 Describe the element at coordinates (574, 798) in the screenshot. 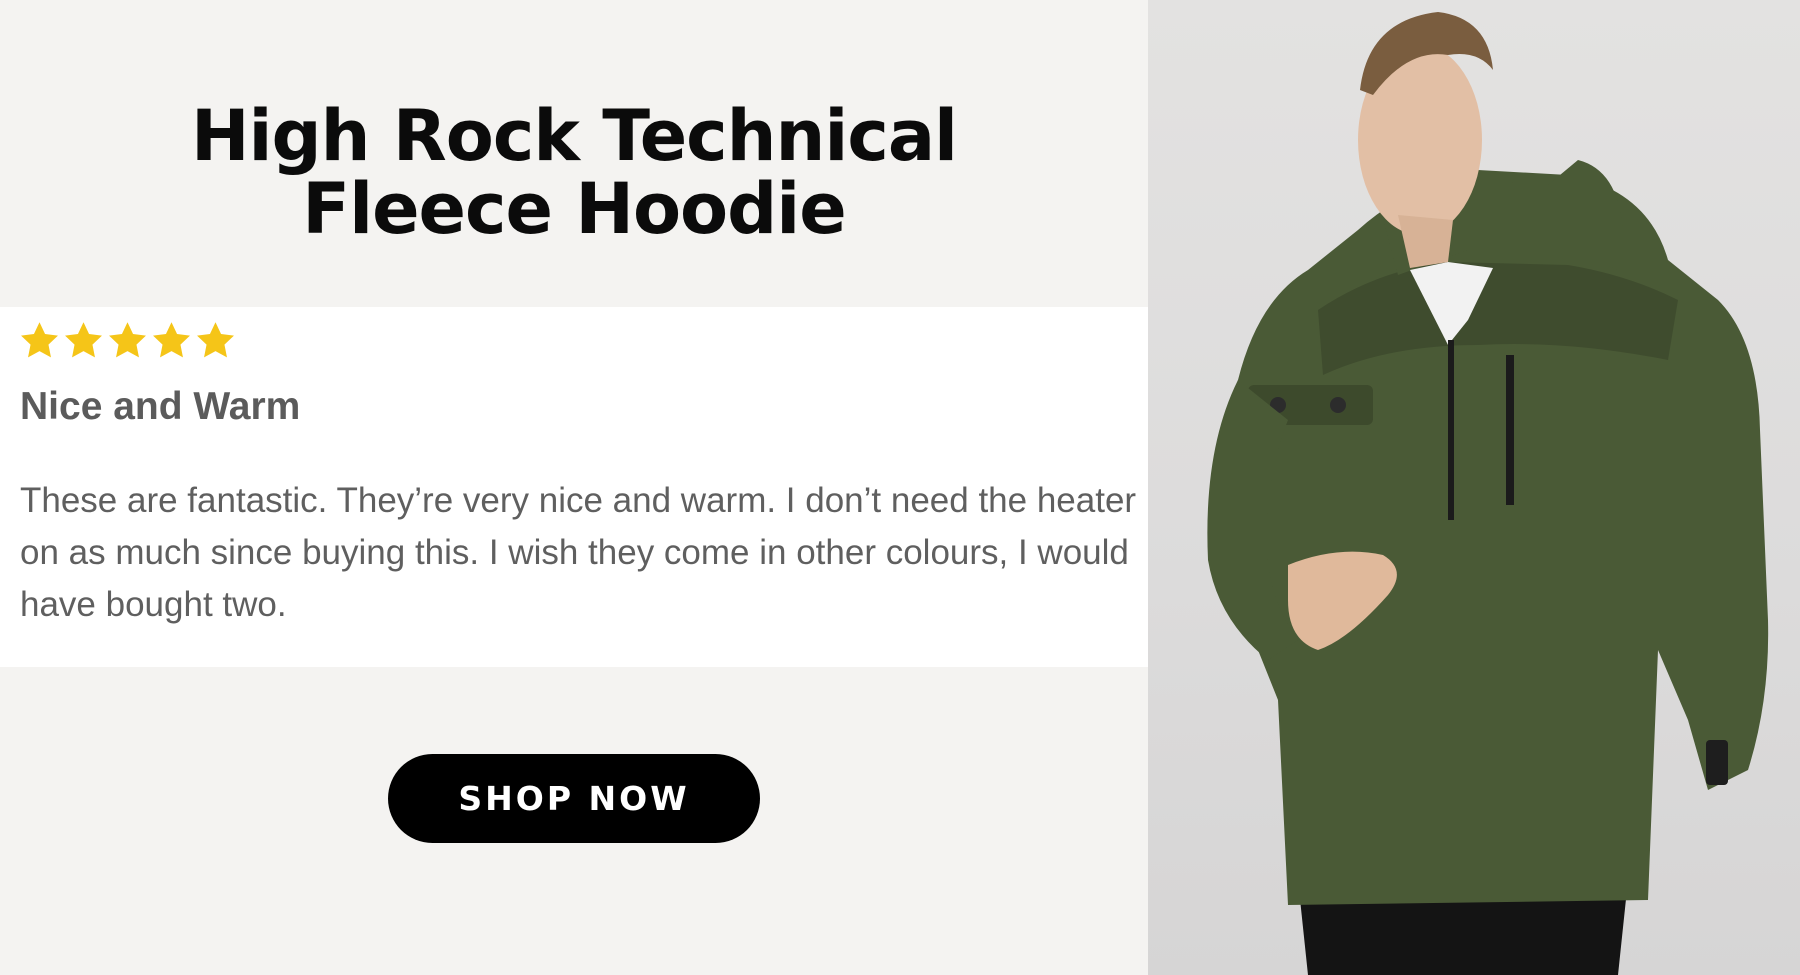

I see `shop-now-button: SHOP NOW` at that location.